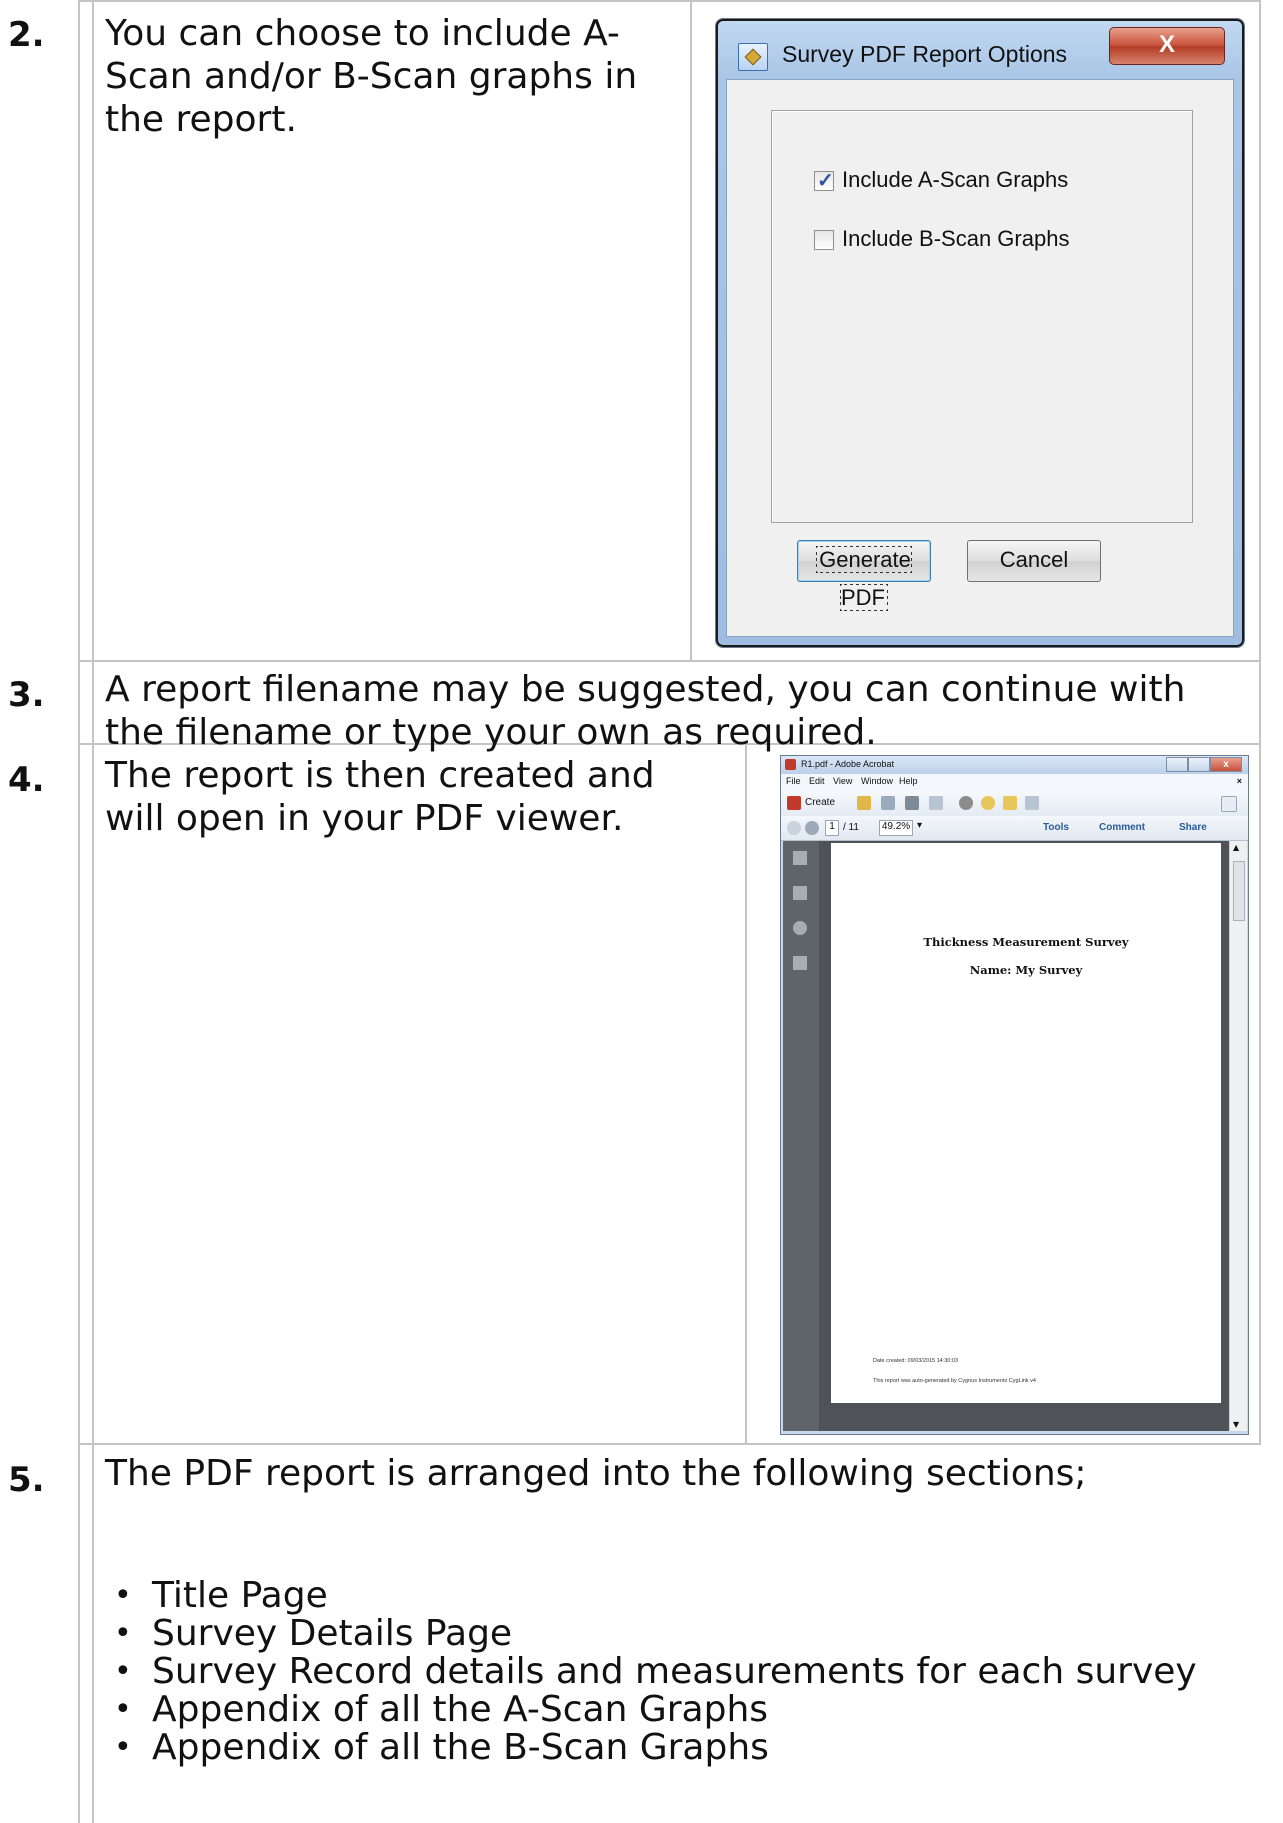 The height and width of the screenshot is (1823, 1283). I want to click on acrobat-menubar: File Edit View Window Help ×, so click(1014, 782).